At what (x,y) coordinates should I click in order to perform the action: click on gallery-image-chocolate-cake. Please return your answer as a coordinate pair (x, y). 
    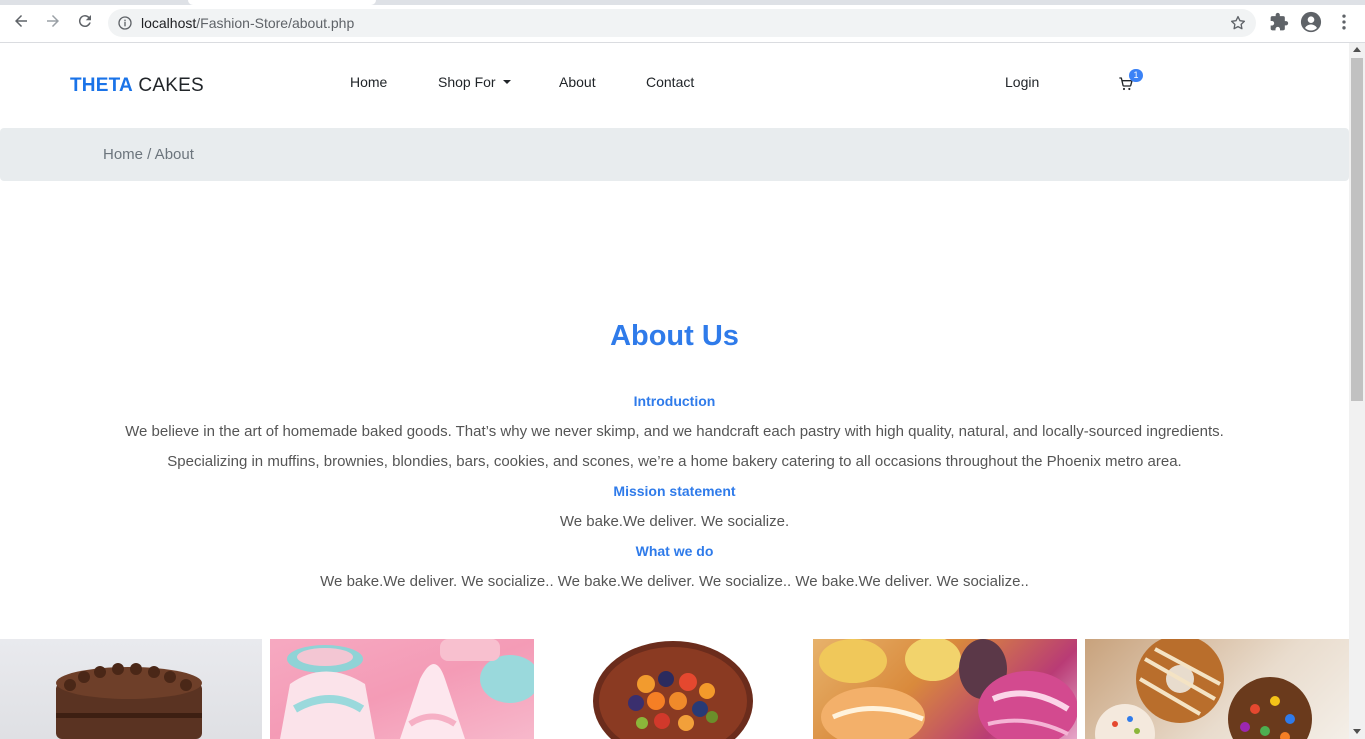
    Looking at the image, I should click on (131, 689).